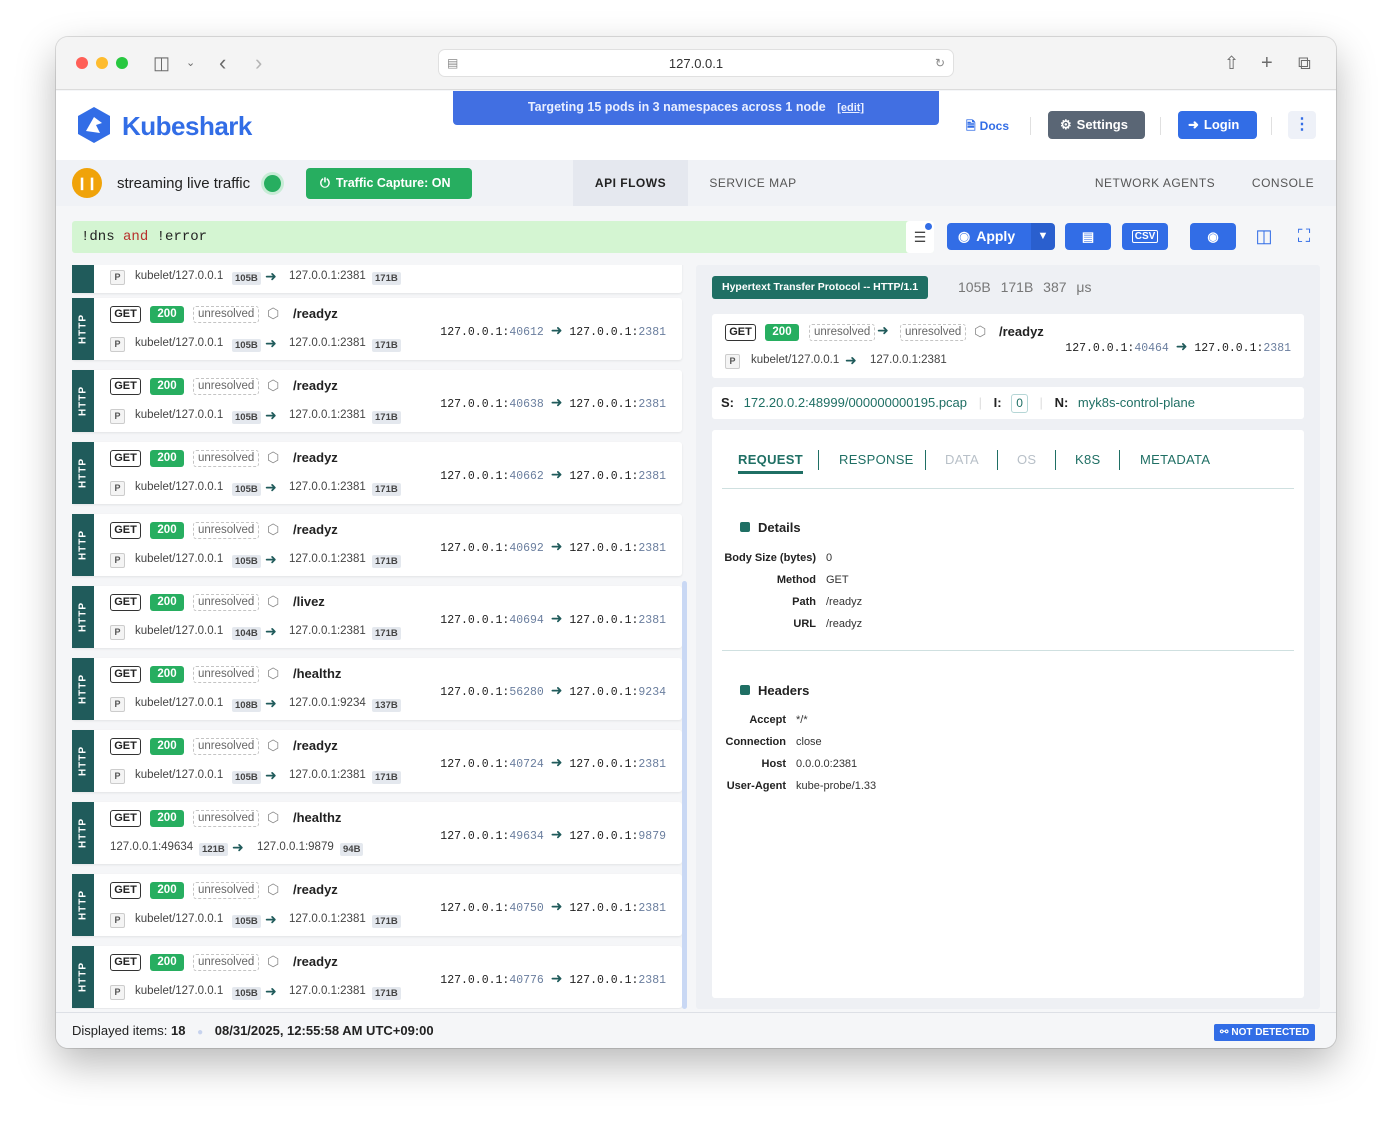 The height and width of the screenshot is (1122, 1392). What do you see at coordinates (684, 795) in the screenshot?
I see `list-scrollbar` at bounding box center [684, 795].